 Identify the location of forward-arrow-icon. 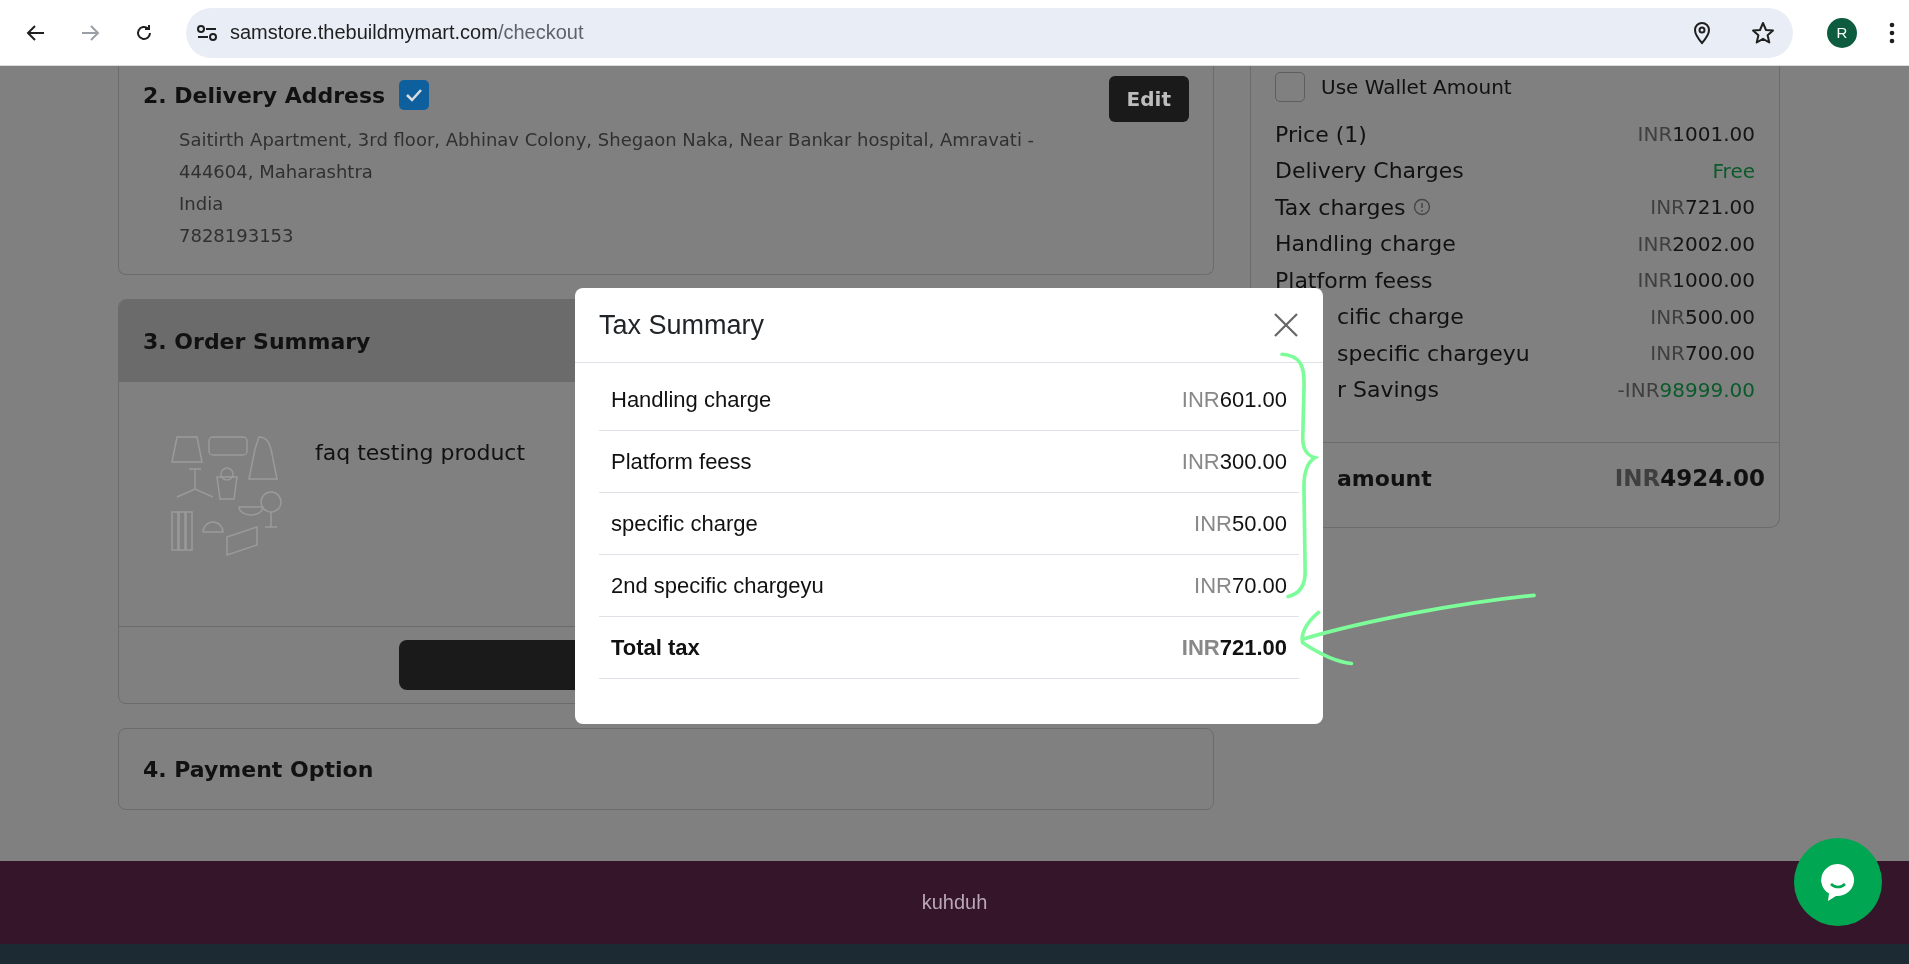
(90, 32).